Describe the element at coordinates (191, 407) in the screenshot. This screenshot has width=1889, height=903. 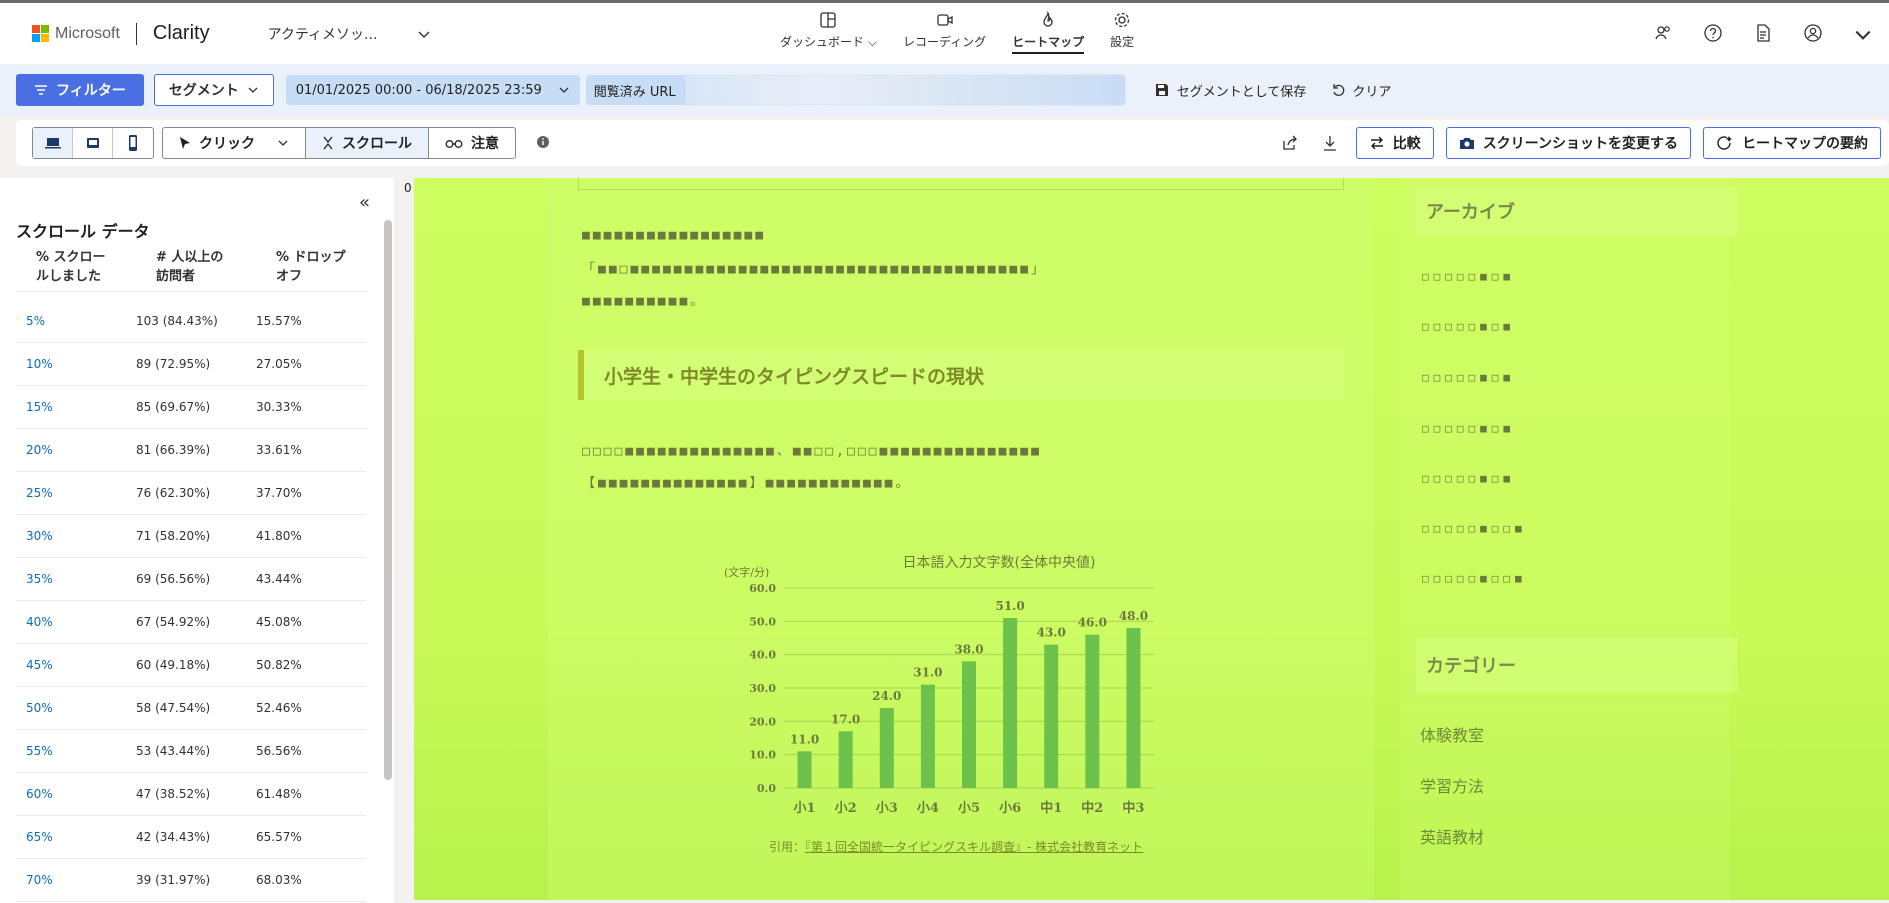
I see `table-row: 15% 85 (69.67%) 30.33%` at that location.